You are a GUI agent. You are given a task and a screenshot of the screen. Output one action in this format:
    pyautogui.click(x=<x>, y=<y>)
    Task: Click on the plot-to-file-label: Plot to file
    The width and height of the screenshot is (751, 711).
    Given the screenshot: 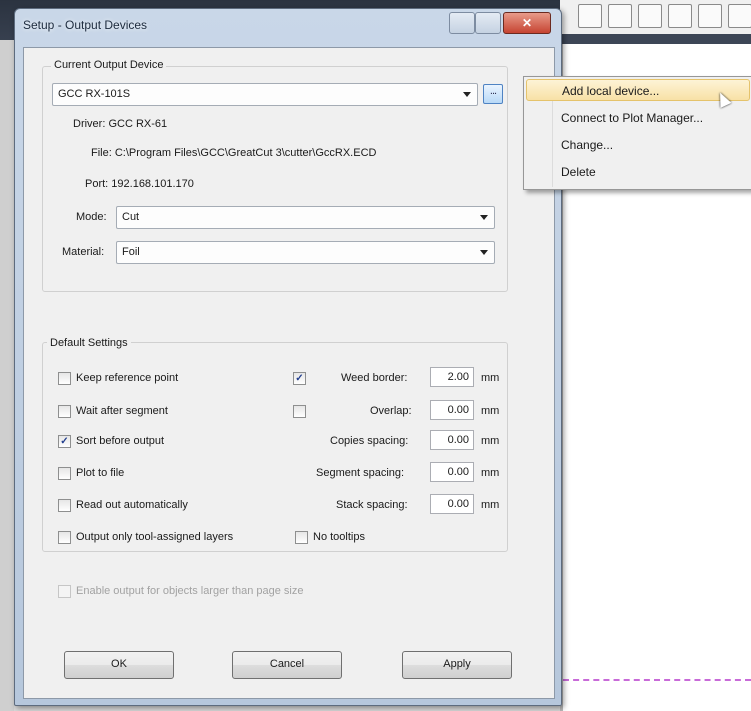 What is the action you would take?
    pyautogui.click(x=100, y=473)
    